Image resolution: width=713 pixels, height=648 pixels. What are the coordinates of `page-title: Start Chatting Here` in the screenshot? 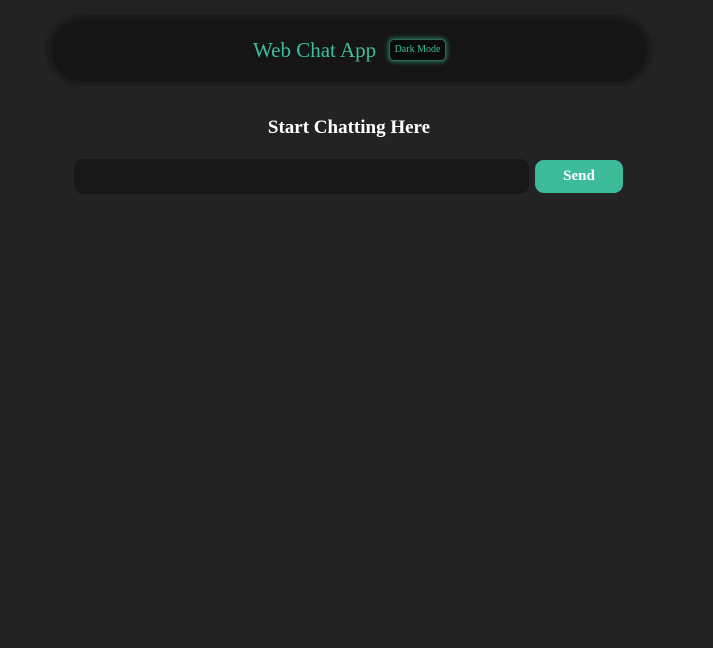 It's located at (349, 127).